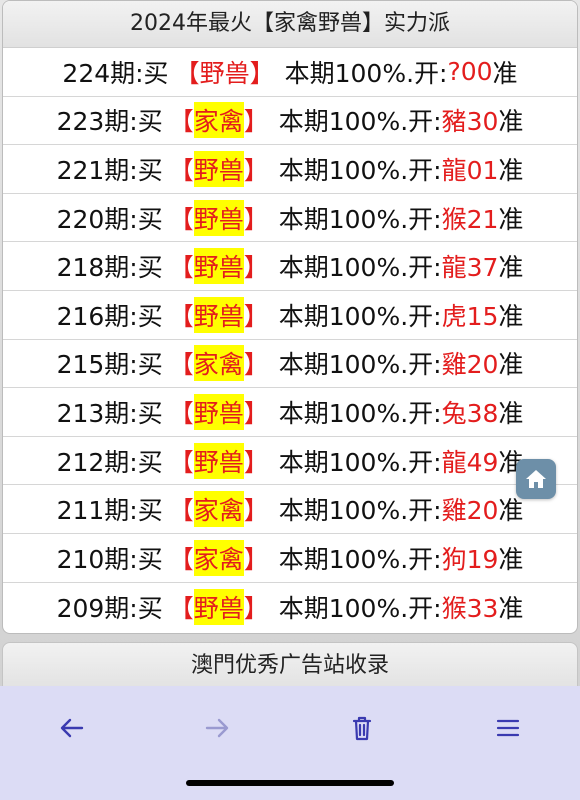  I want to click on issue-label: 224期:买, so click(115, 73).